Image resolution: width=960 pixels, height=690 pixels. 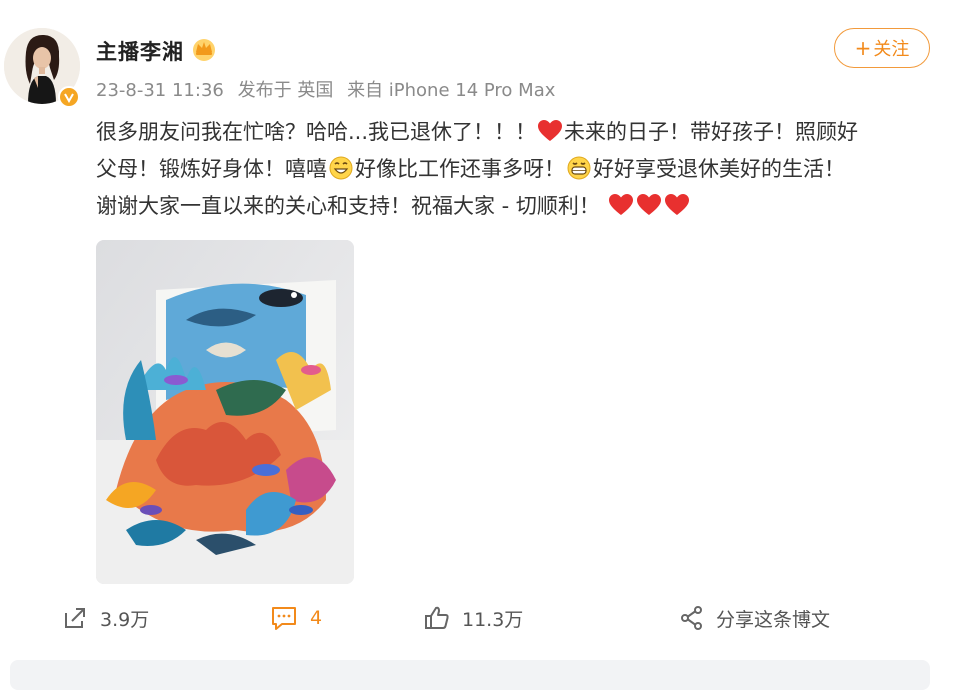 What do you see at coordinates (711, 132) in the screenshot?
I see `content-text: 未来的日子！带好孩子！照顾好` at bounding box center [711, 132].